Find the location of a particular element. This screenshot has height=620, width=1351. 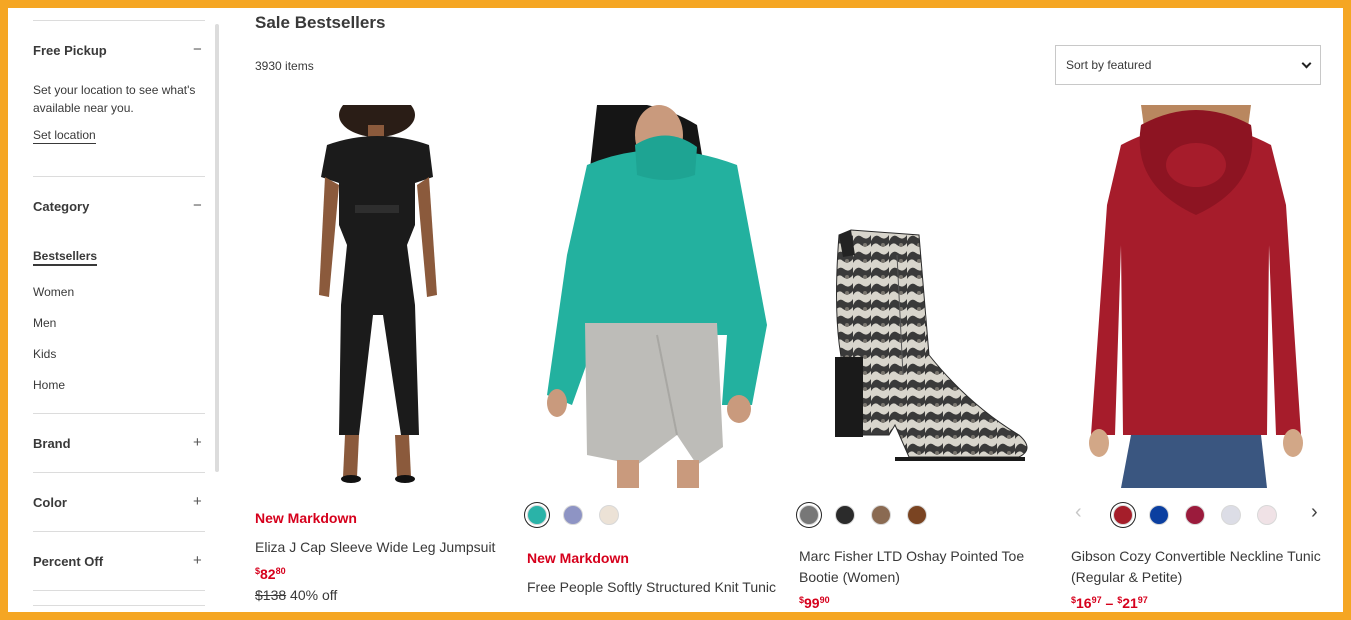

price-cents: 90 is located at coordinates (824, 600).